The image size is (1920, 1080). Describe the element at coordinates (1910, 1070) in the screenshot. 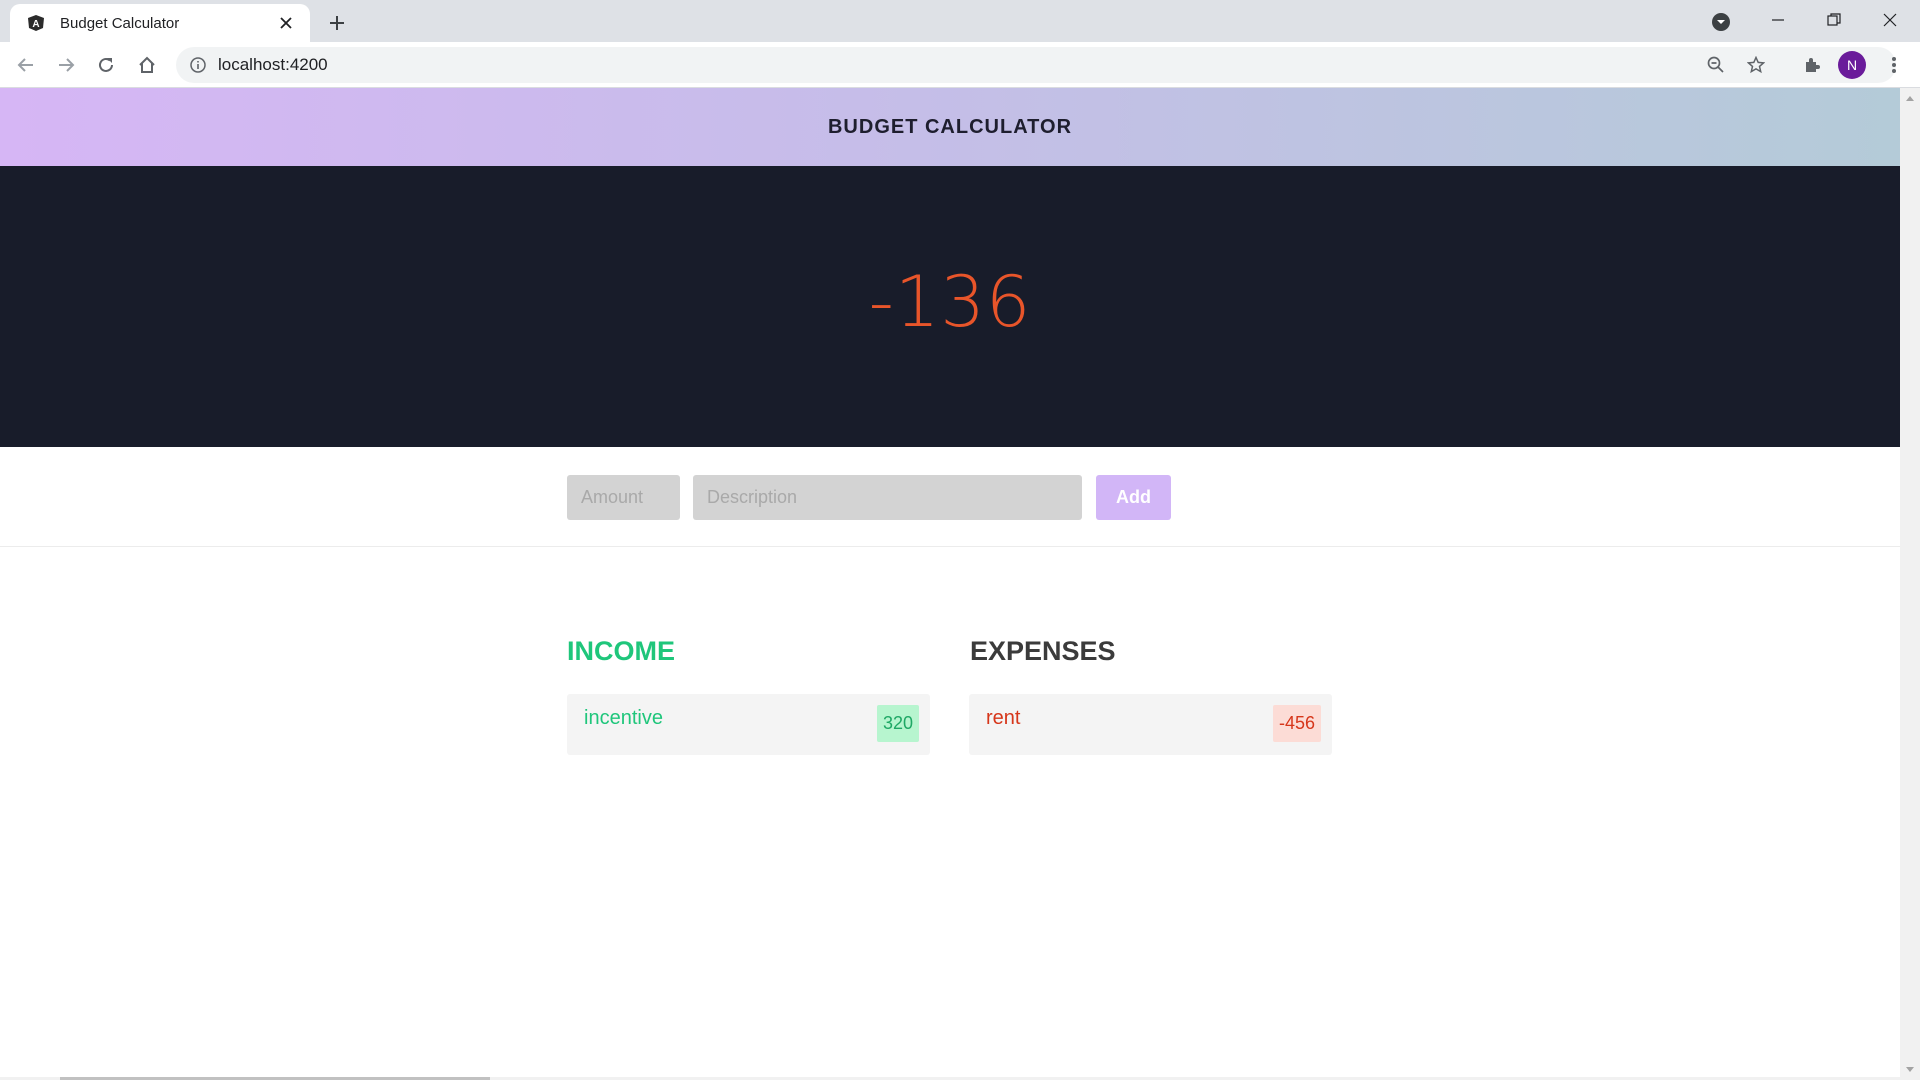

I see `scroll-down-icon` at that location.